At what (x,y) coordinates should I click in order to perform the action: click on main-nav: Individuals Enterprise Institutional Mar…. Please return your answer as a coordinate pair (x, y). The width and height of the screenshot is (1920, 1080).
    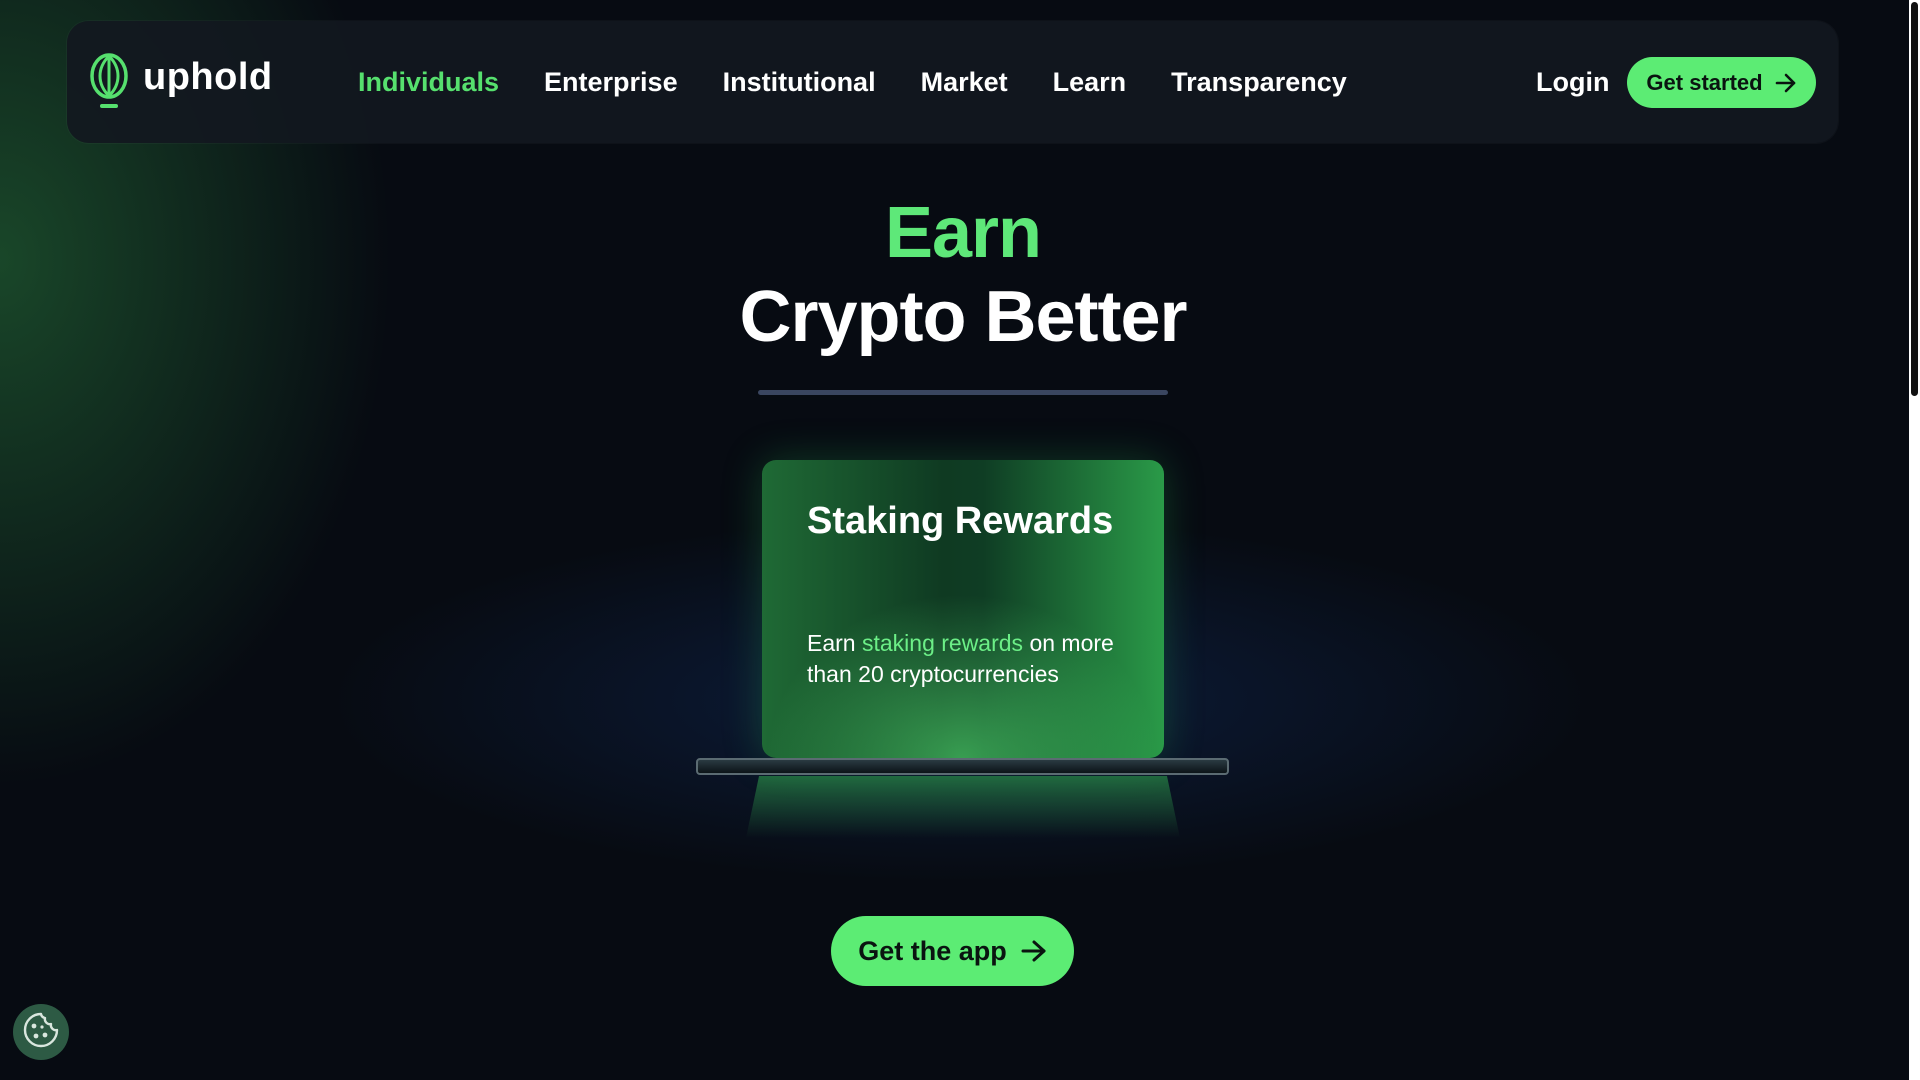
    Looking at the image, I should click on (875, 82).